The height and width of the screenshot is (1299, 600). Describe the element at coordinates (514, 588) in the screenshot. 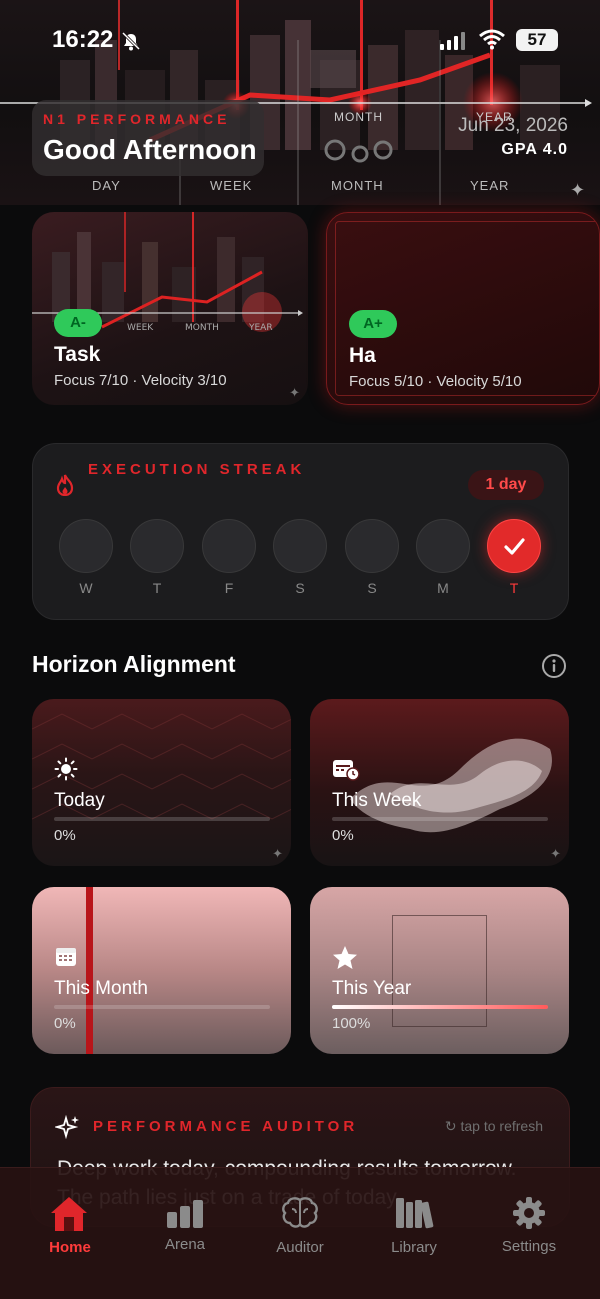

I see `streak-day-label-today: T` at that location.